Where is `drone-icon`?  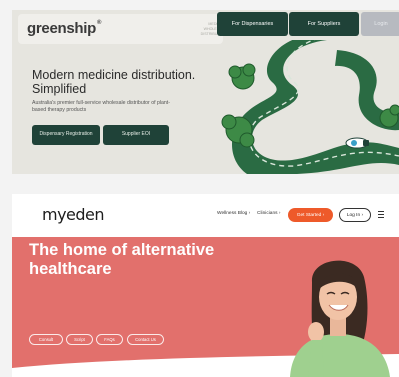
drone-icon is located at coordinates (357, 143).